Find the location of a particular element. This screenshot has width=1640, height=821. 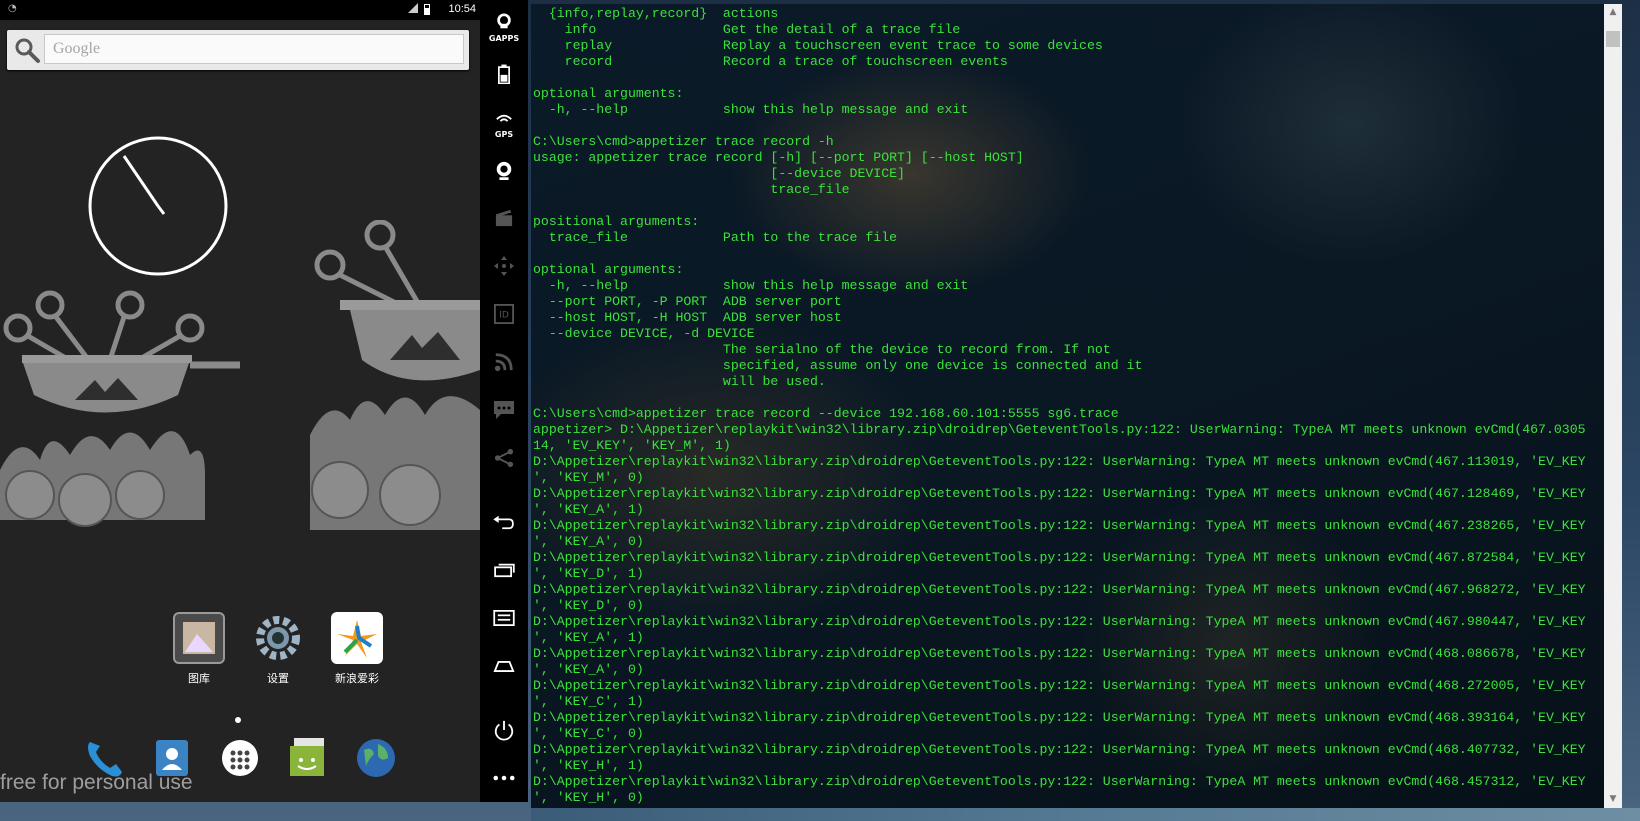

app-sina-lottery: 新浪爱彩 is located at coordinates (357, 649).